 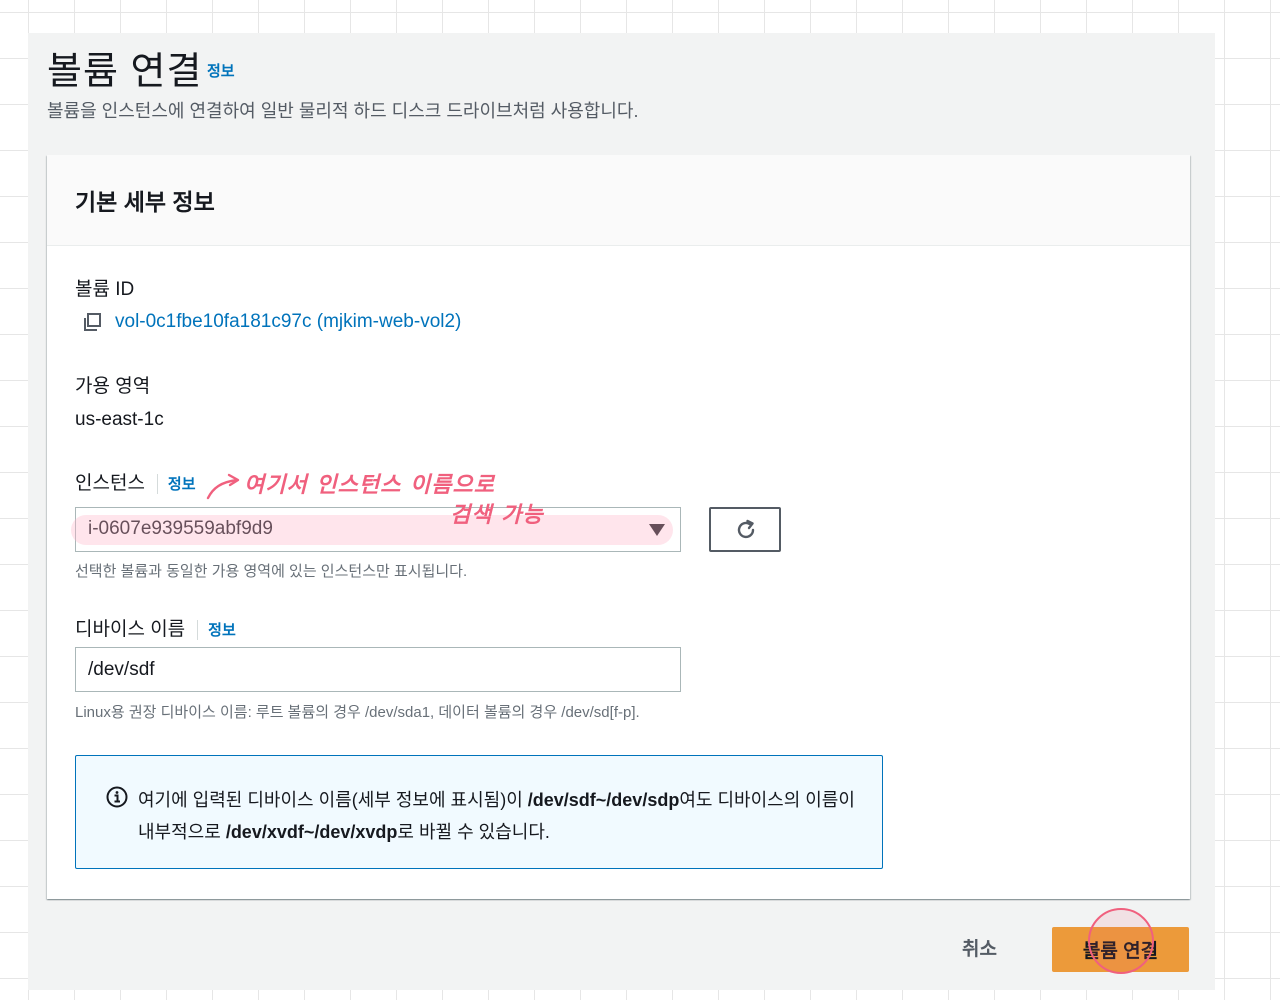 I want to click on highlighter-mark, so click(x=372, y=530).